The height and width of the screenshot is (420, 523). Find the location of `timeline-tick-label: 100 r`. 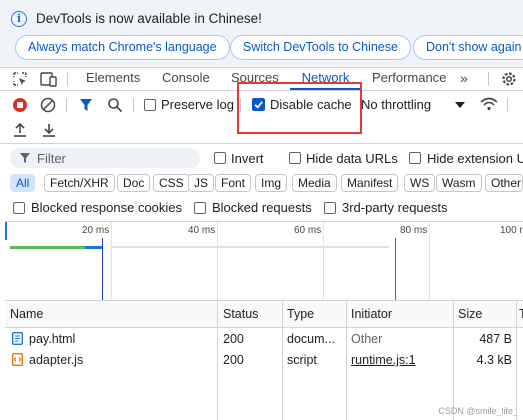

timeline-tick-label: 100 r is located at coordinates (511, 230).